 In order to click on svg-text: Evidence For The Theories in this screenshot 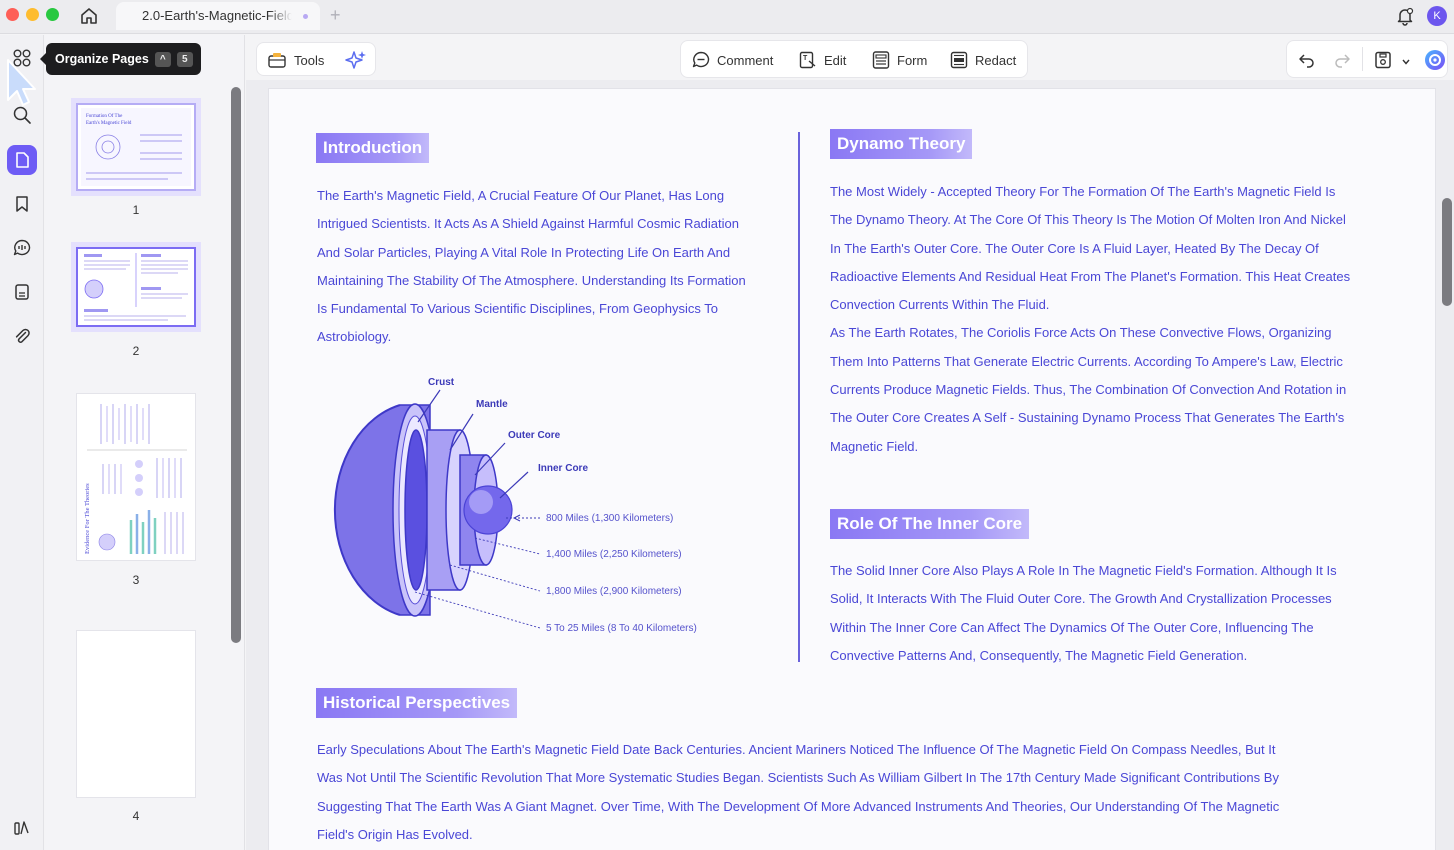, I will do `click(87, 518)`.